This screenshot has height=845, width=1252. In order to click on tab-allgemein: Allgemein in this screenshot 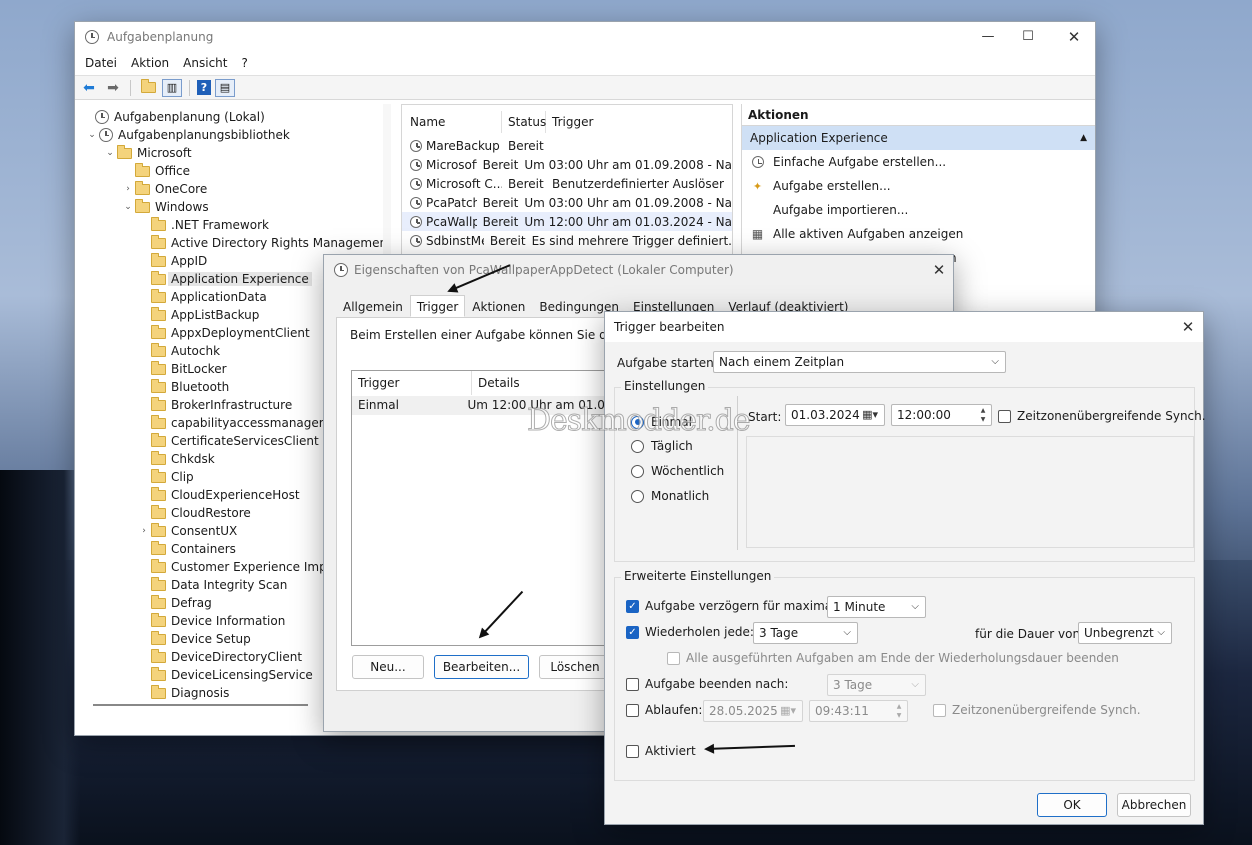, I will do `click(373, 306)`.